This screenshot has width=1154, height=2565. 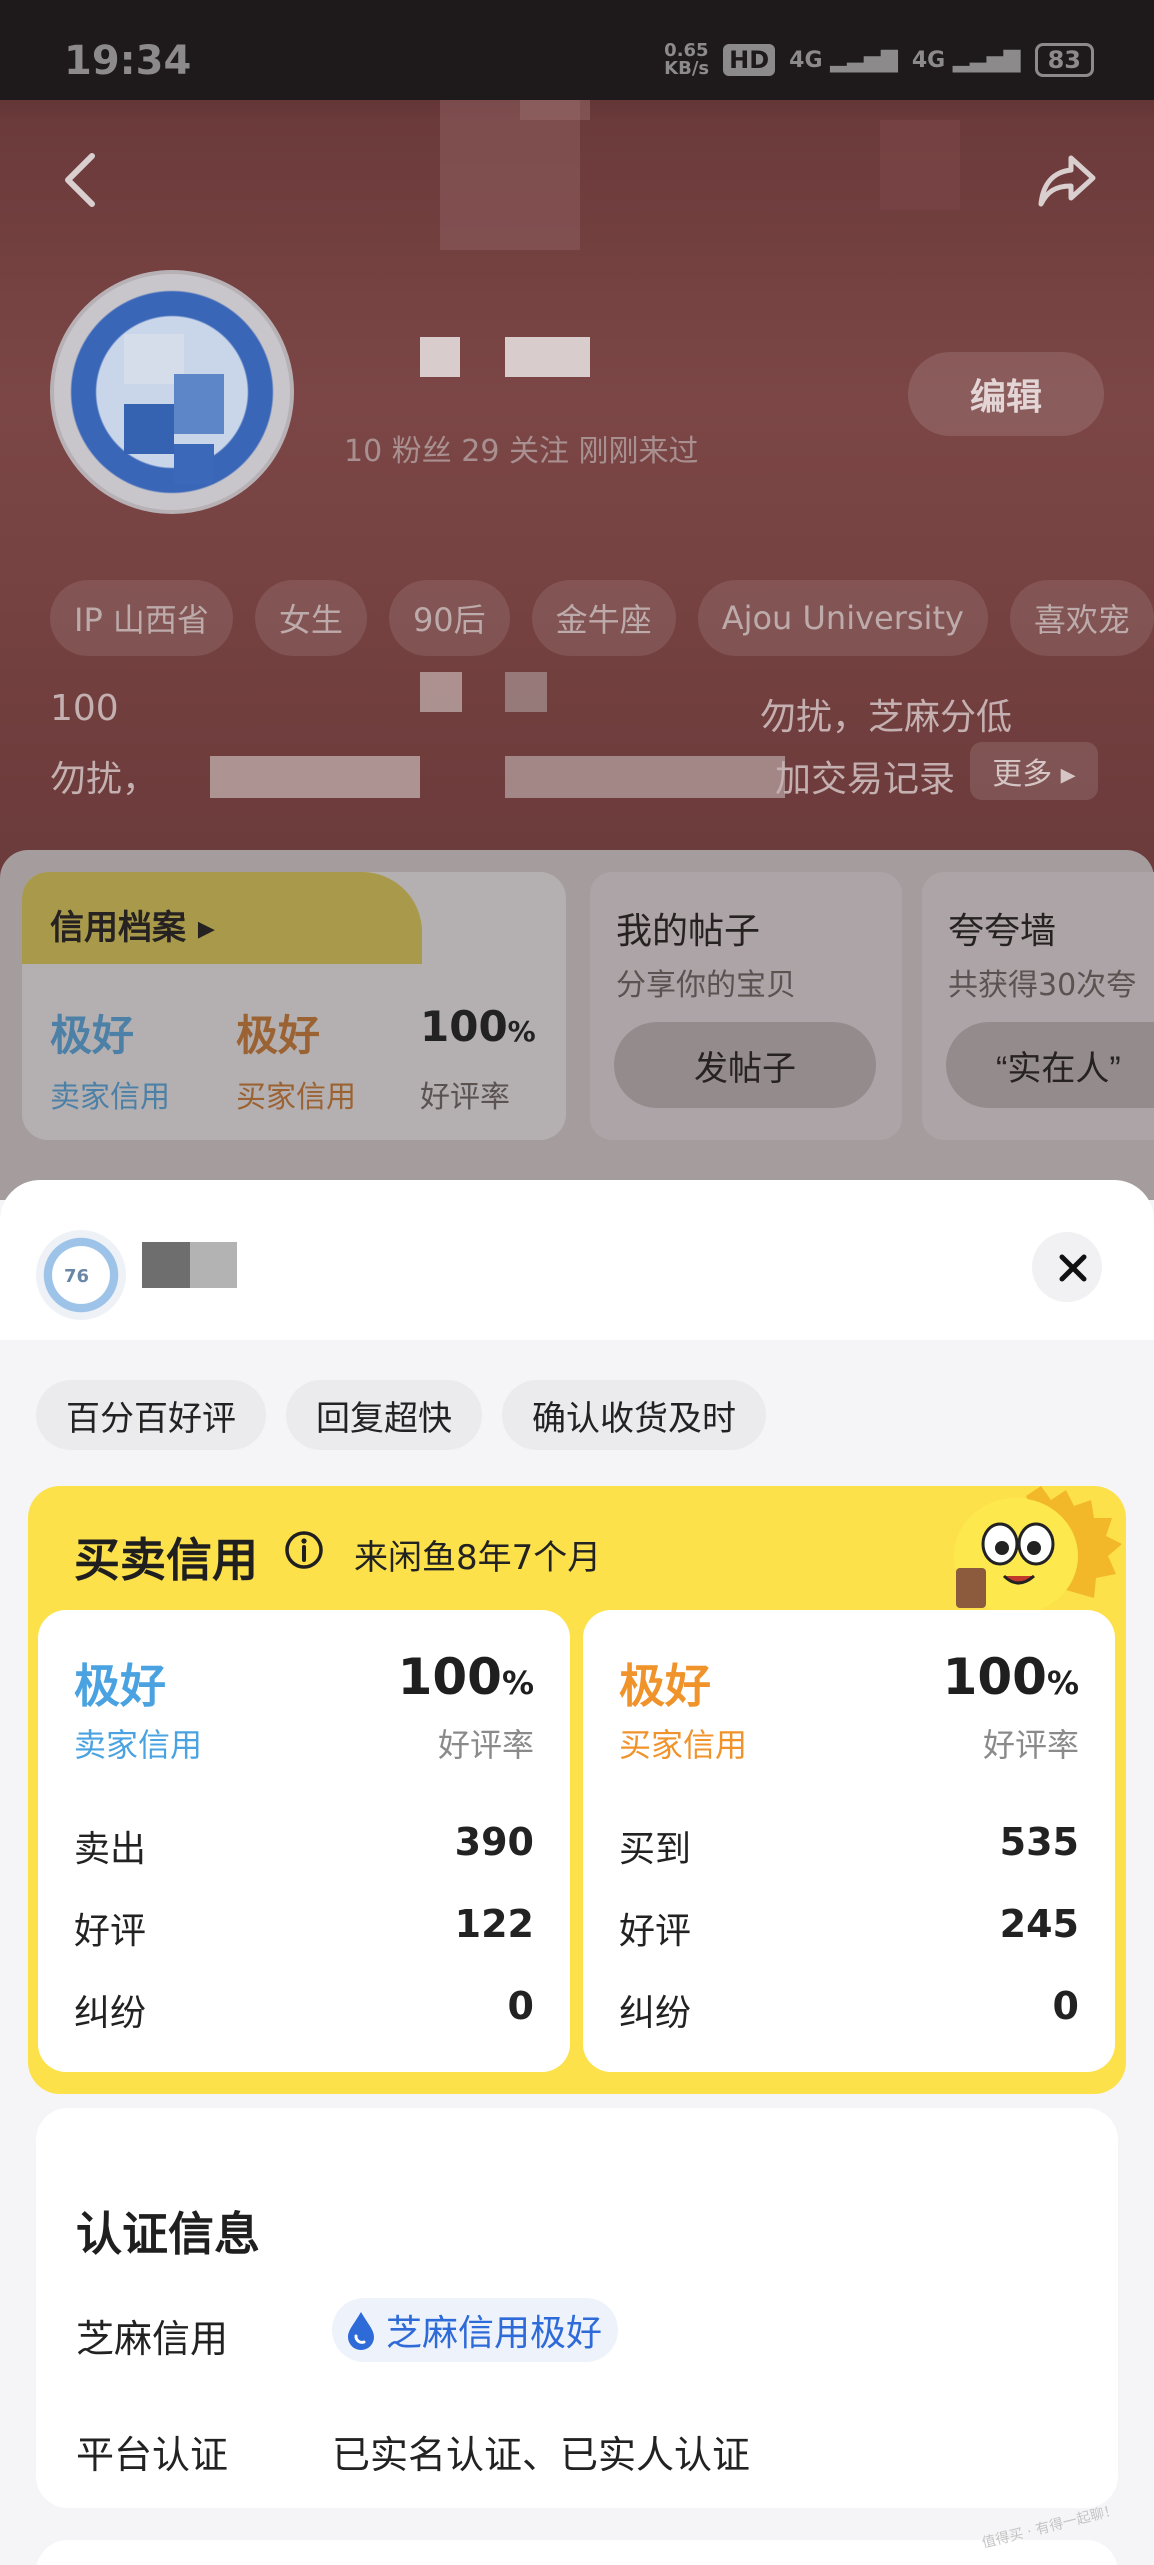 I want to click on seller-stat-row: 纠纷 0, so click(x=304, y=2009).